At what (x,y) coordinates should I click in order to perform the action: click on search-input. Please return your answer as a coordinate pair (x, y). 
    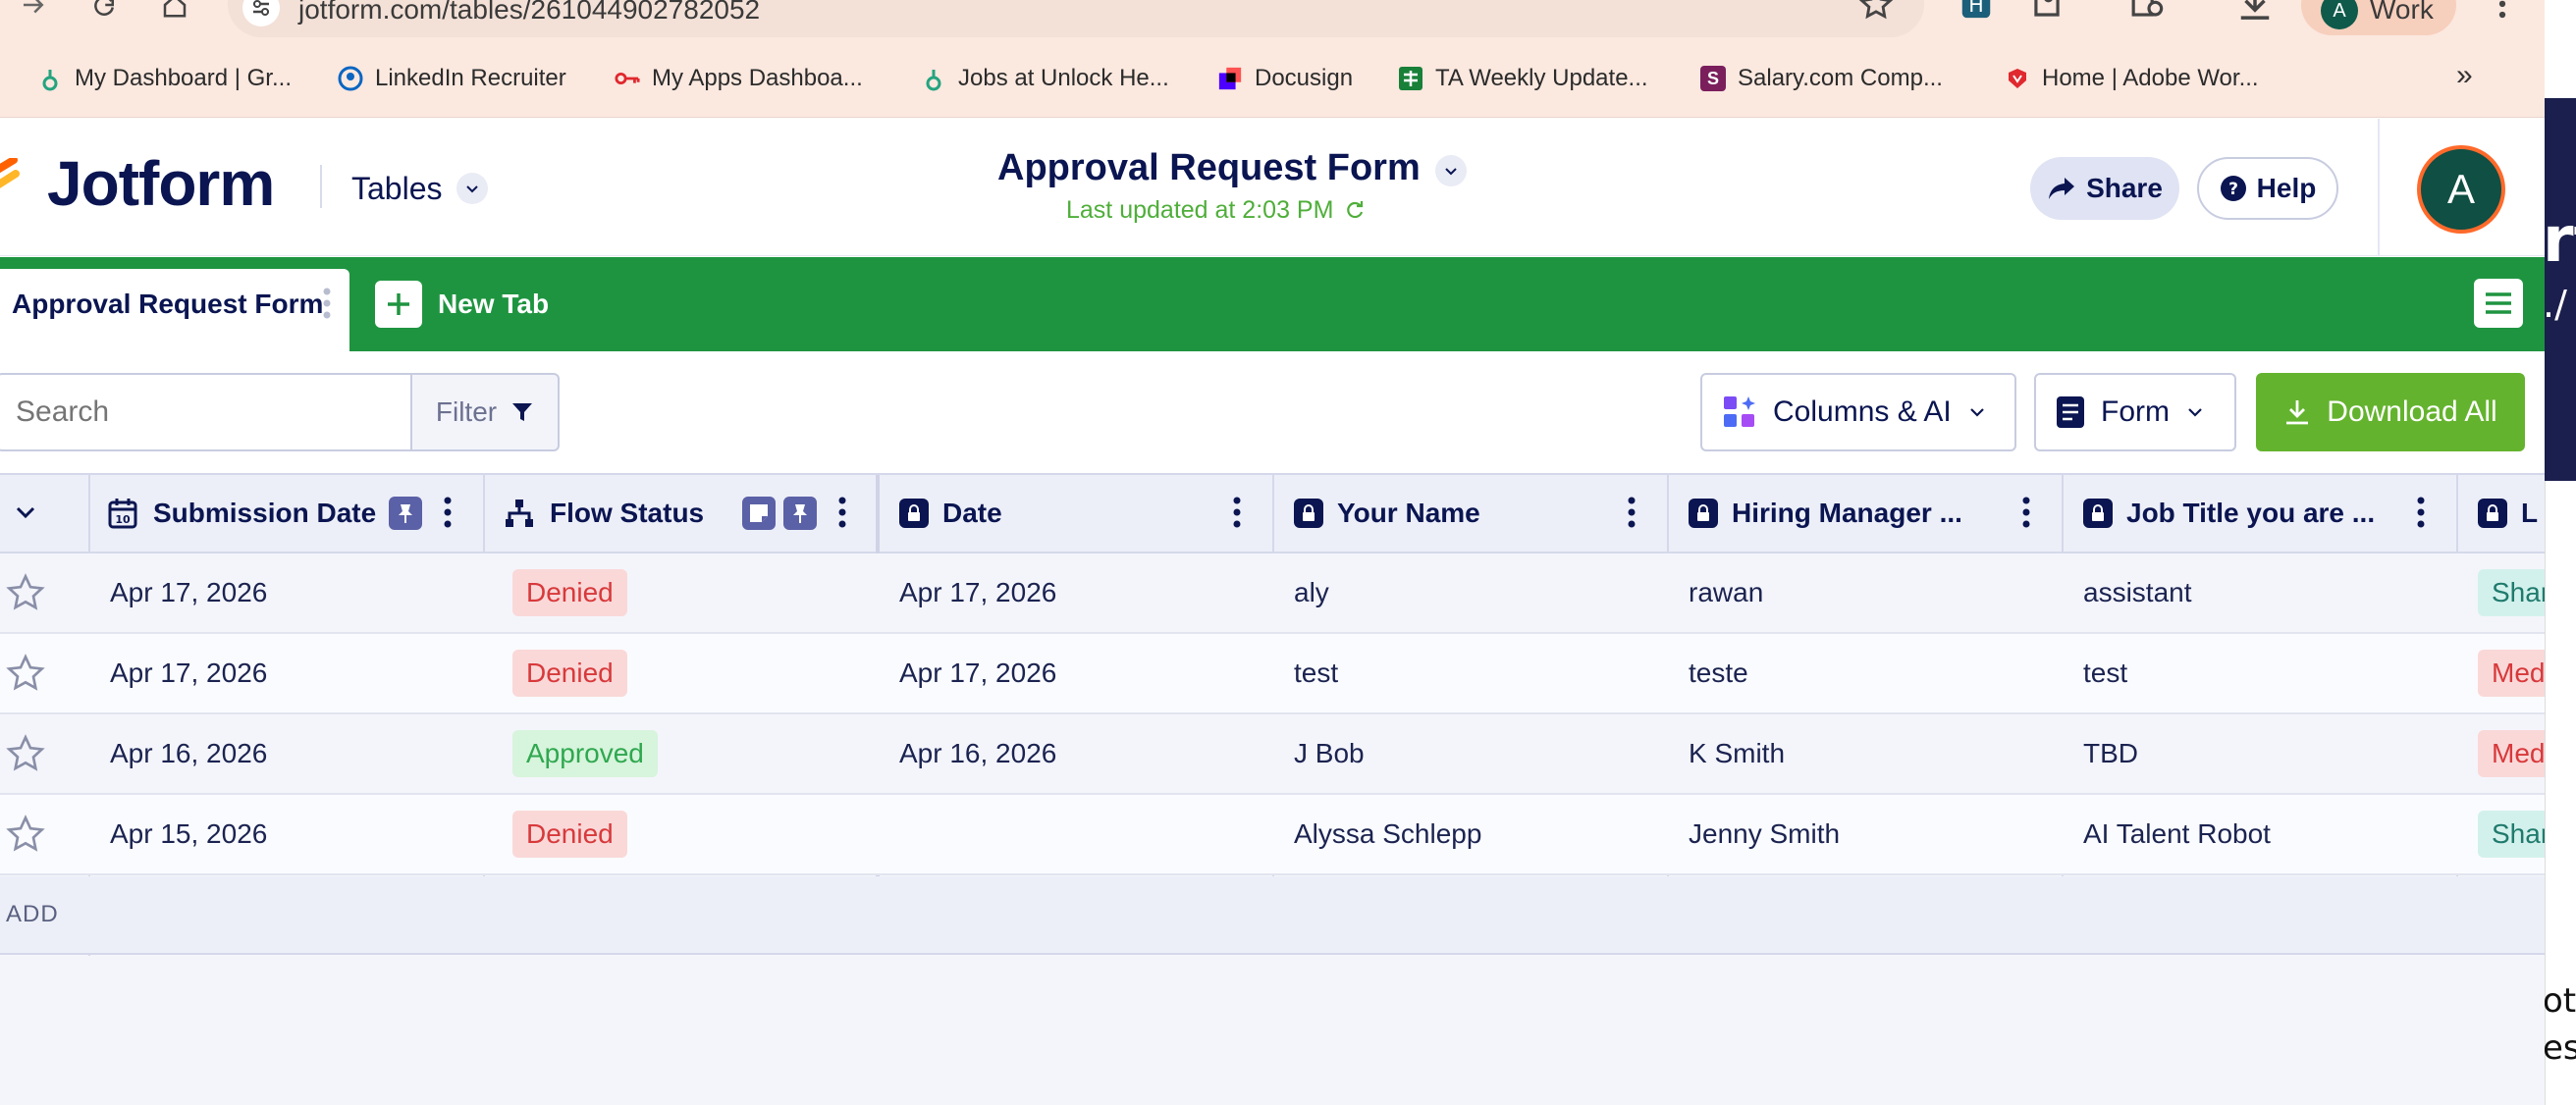
    Looking at the image, I should click on (206, 412).